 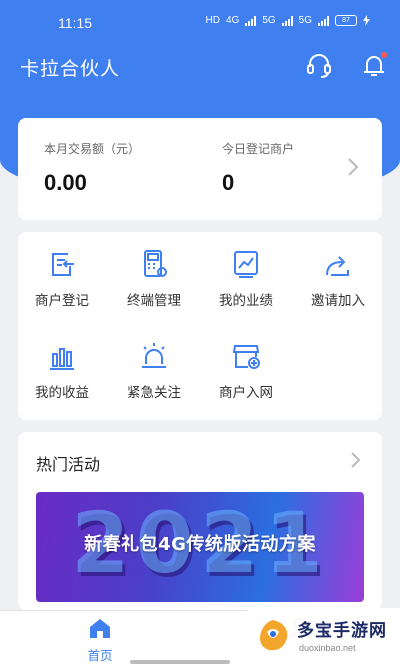 I want to click on invite-share-icon, so click(x=337, y=266).